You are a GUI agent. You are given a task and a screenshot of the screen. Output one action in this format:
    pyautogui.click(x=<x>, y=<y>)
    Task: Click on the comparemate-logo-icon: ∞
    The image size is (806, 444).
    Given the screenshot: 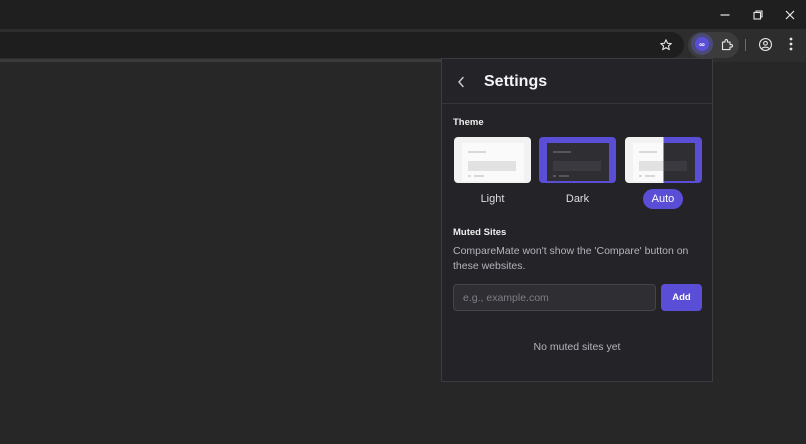 What is the action you would take?
    pyautogui.click(x=702, y=44)
    